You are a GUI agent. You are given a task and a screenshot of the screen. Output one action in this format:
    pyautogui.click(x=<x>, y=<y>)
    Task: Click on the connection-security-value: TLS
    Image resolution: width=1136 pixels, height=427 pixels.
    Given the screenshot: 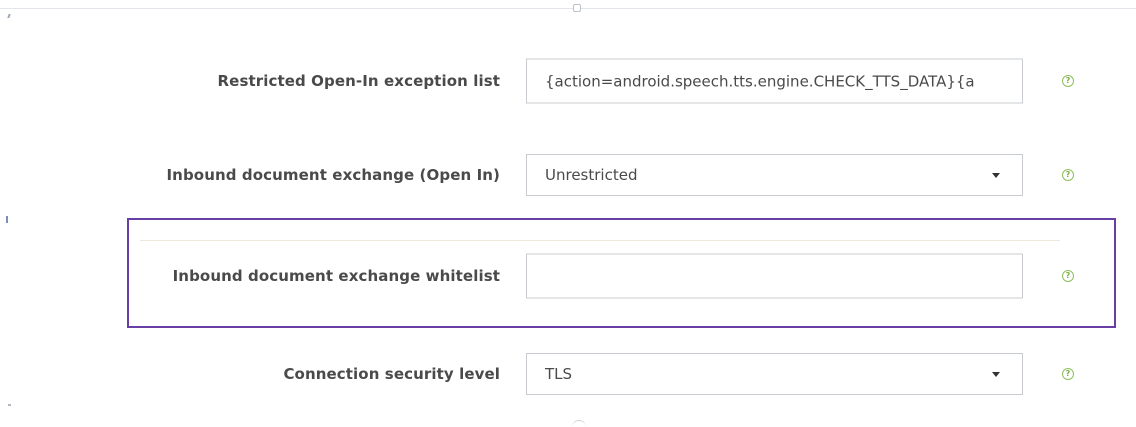 What is the action you would take?
    pyautogui.click(x=559, y=374)
    